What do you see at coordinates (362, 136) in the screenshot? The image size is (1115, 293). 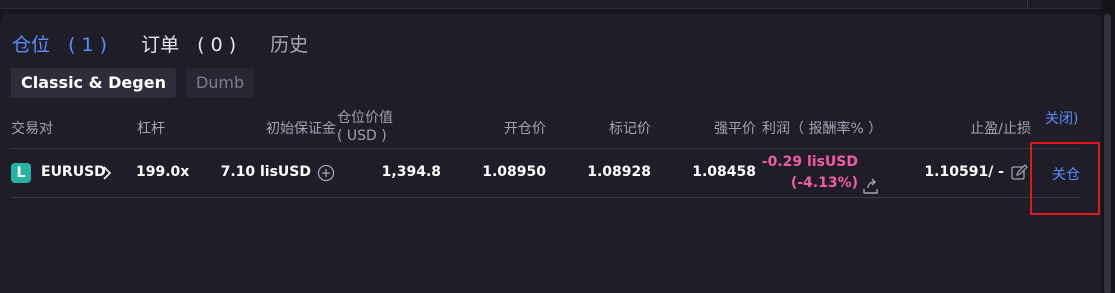 I see `header-position-value-unit: ( USD )` at bounding box center [362, 136].